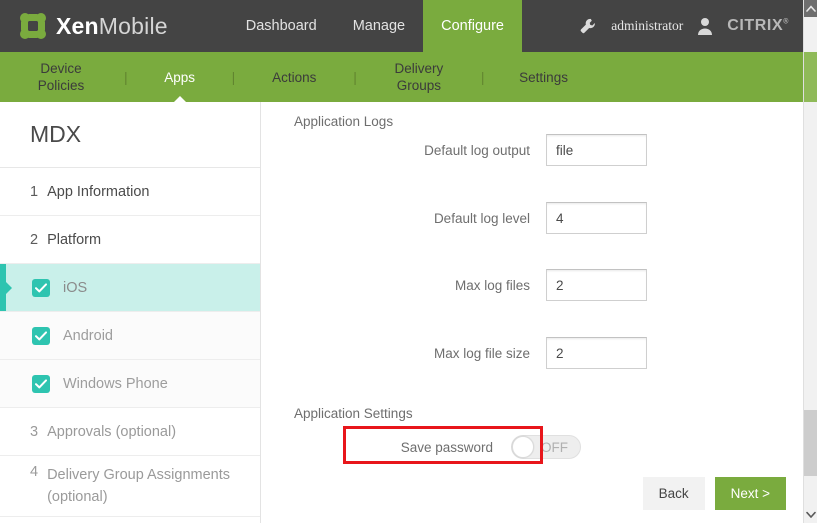 Image resolution: width=817 pixels, height=523 pixels. Describe the element at coordinates (481, 218) in the screenshot. I see `field-label: Default log level` at that location.